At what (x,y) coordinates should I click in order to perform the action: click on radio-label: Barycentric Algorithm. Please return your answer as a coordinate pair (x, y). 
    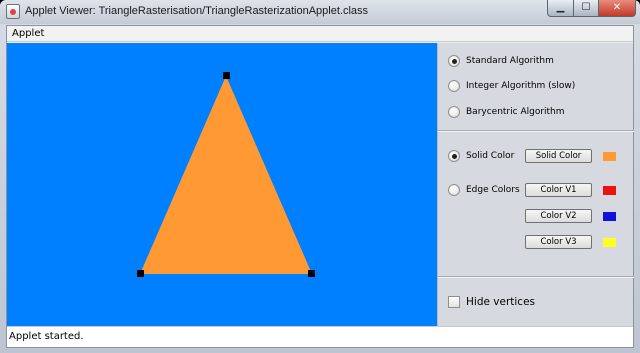
    Looking at the image, I should click on (515, 112).